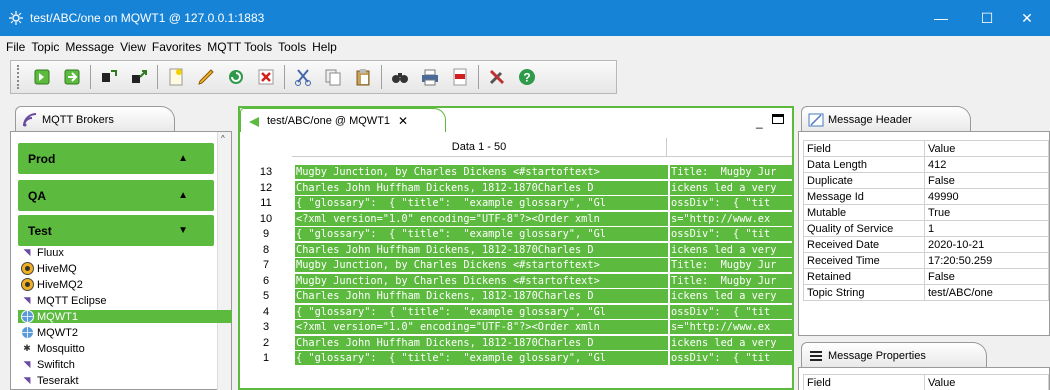 Image resolution: width=1050 pixels, height=390 pixels. What do you see at coordinates (333, 77) in the screenshot?
I see `copy-icon` at bounding box center [333, 77].